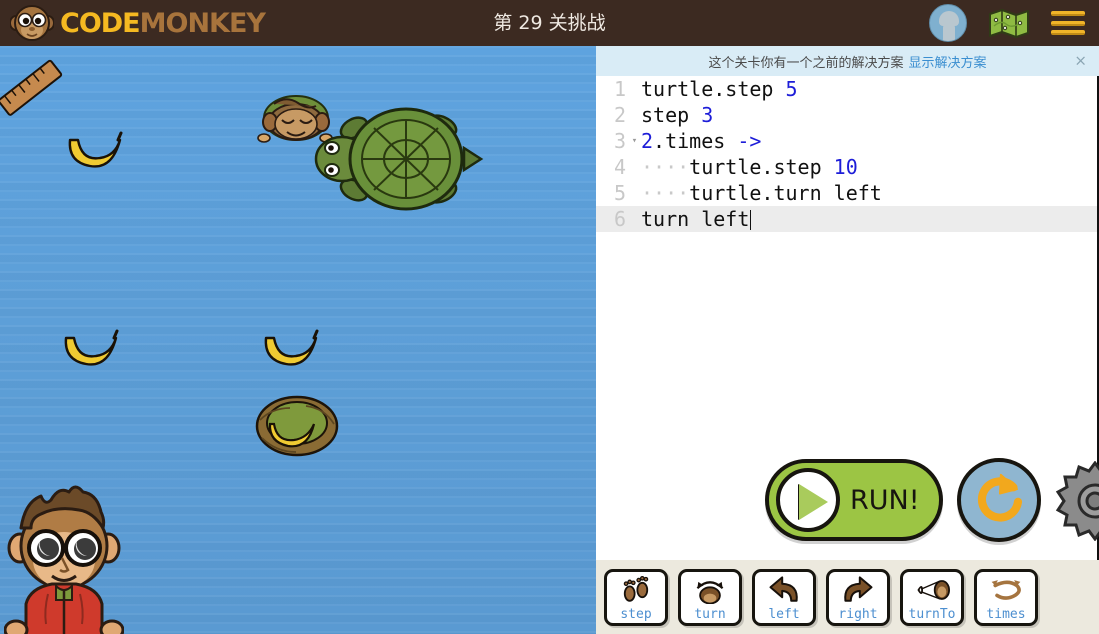 The width and height of the screenshot is (1099, 634). Describe the element at coordinates (1006, 590) in the screenshot. I see `loop-times-icon` at that location.